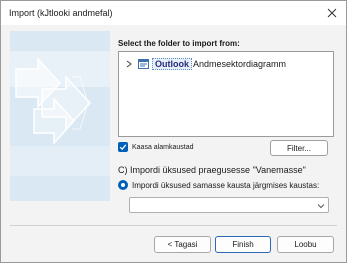 The width and height of the screenshot is (347, 263). What do you see at coordinates (305, 244) in the screenshot?
I see `cancel-button: Loobu` at bounding box center [305, 244].